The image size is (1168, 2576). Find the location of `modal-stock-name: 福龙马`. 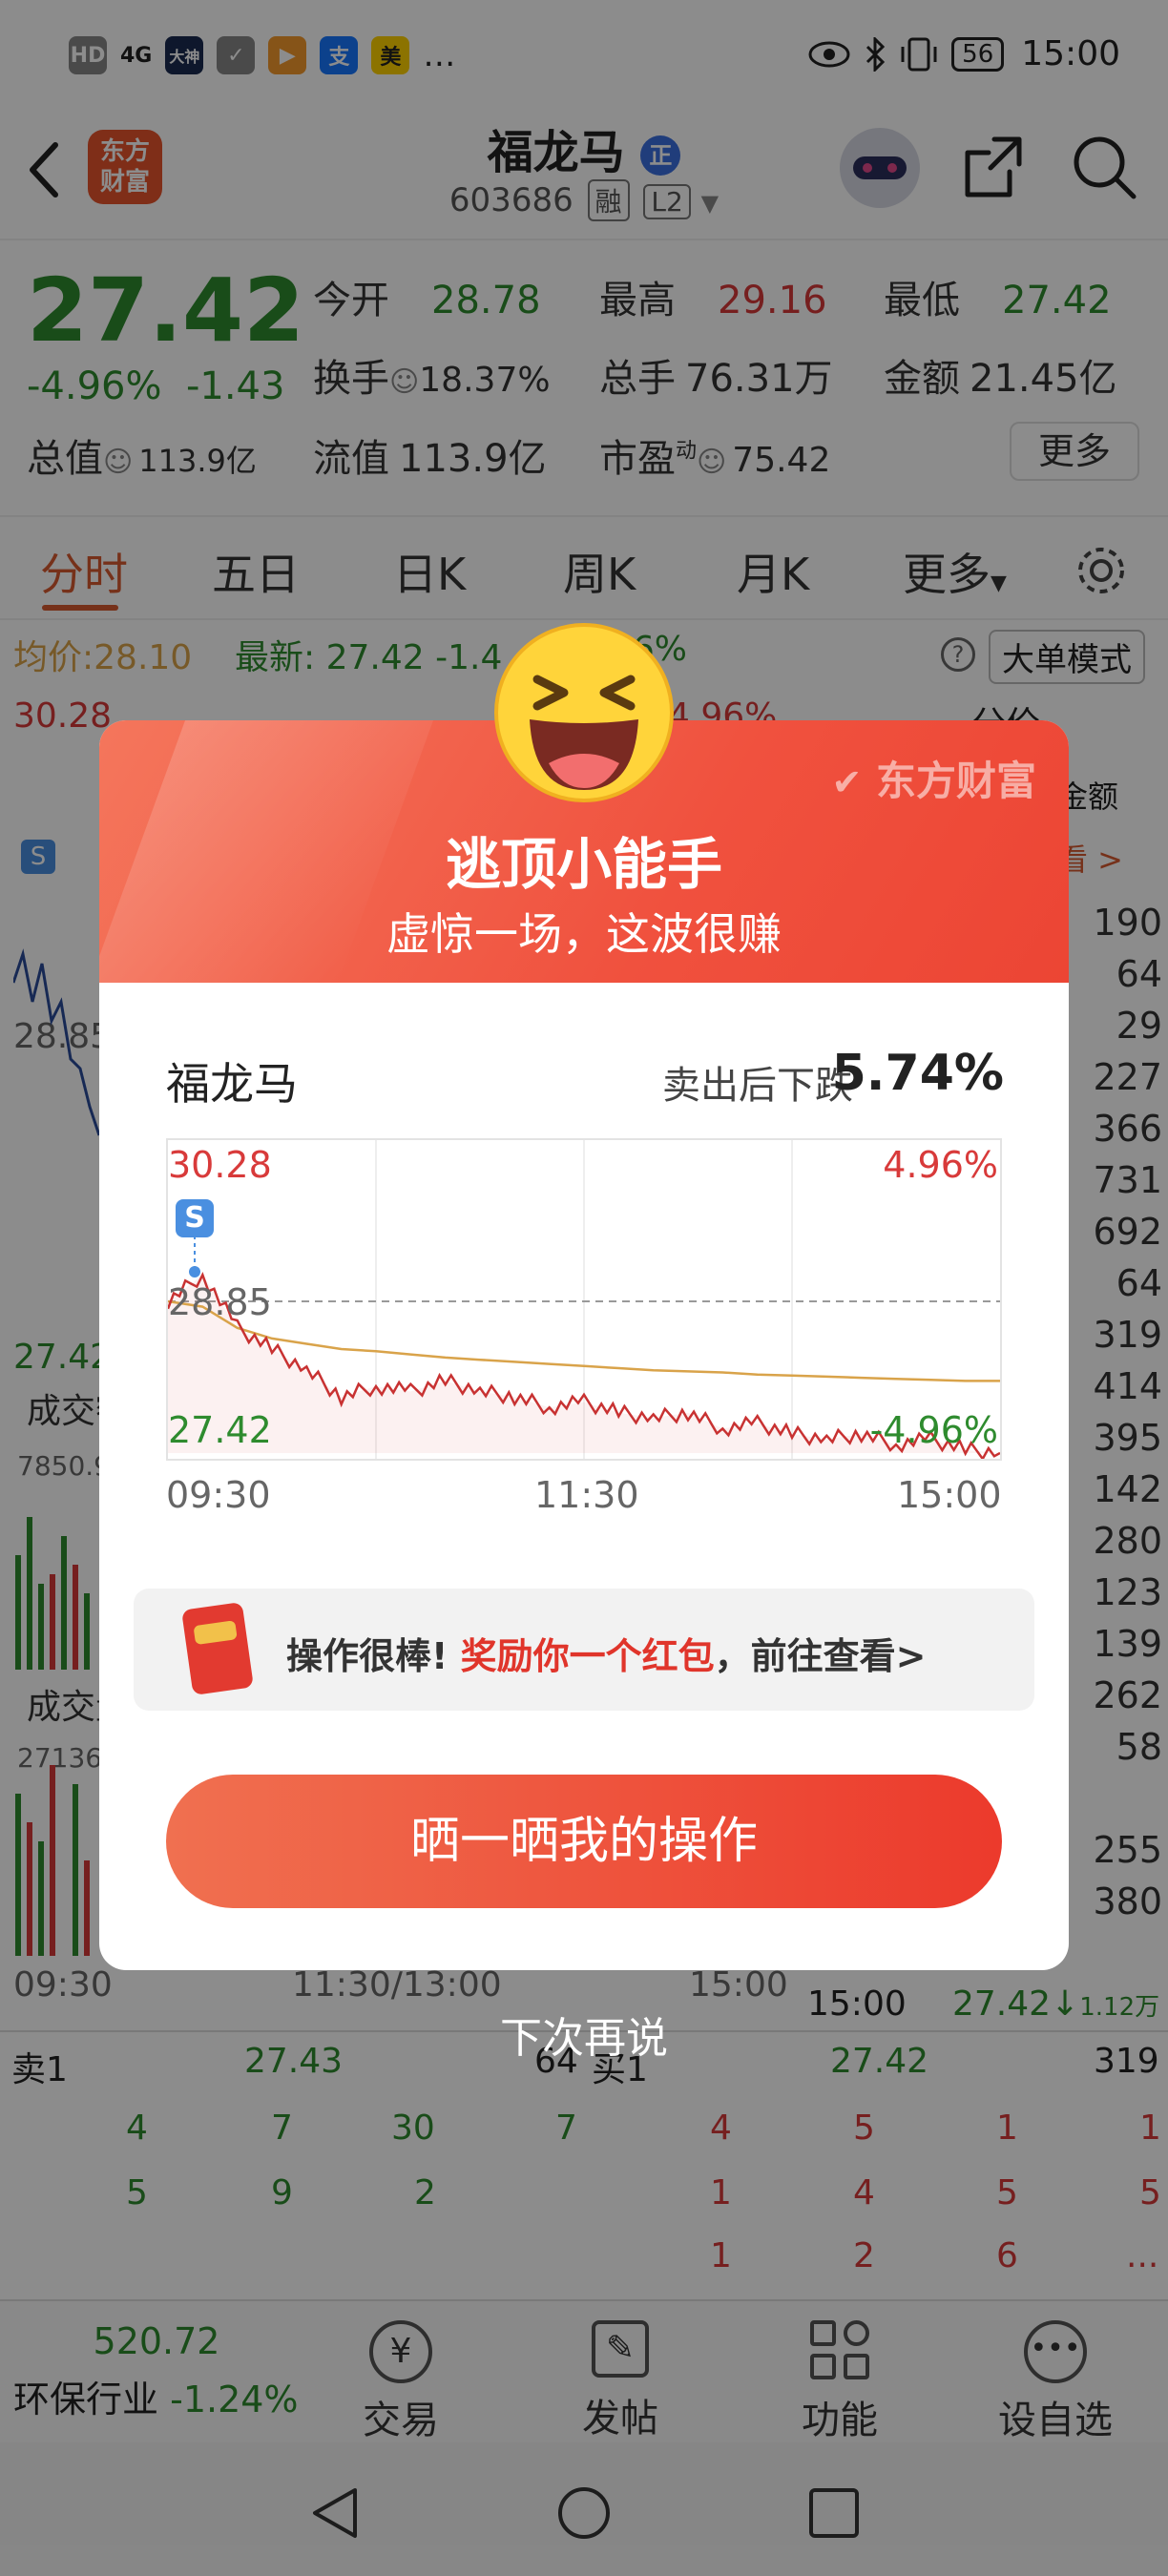

modal-stock-name: 福龙马 is located at coordinates (232, 1084).